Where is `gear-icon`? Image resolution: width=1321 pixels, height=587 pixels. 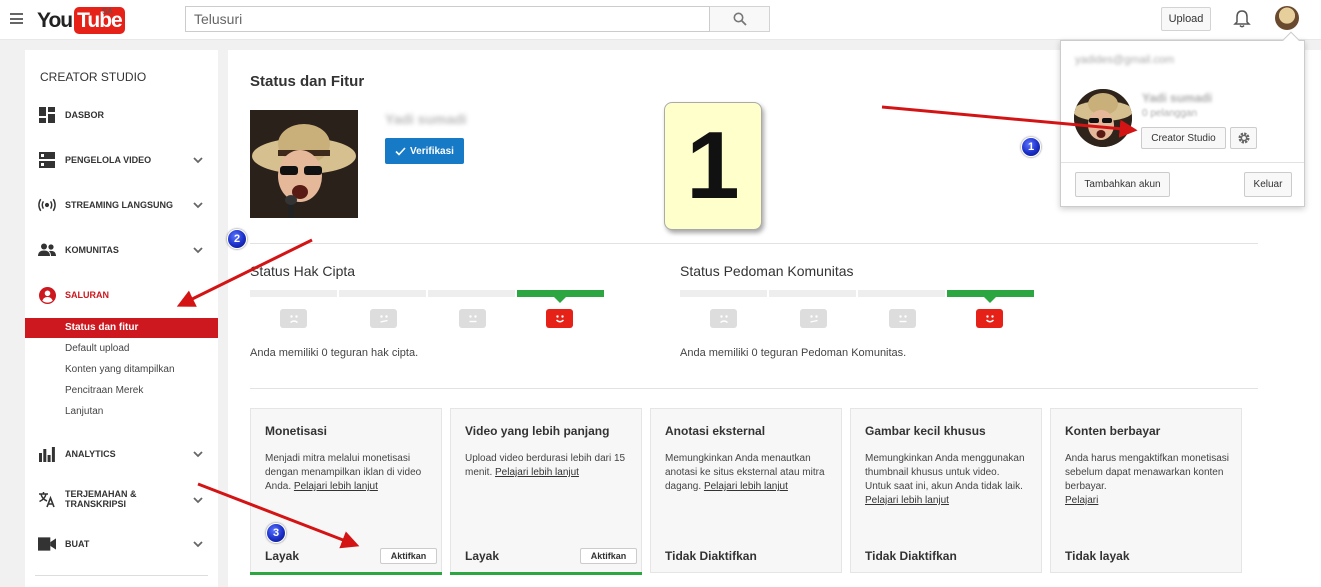 gear-icon is located at coordinates (1243, 138).